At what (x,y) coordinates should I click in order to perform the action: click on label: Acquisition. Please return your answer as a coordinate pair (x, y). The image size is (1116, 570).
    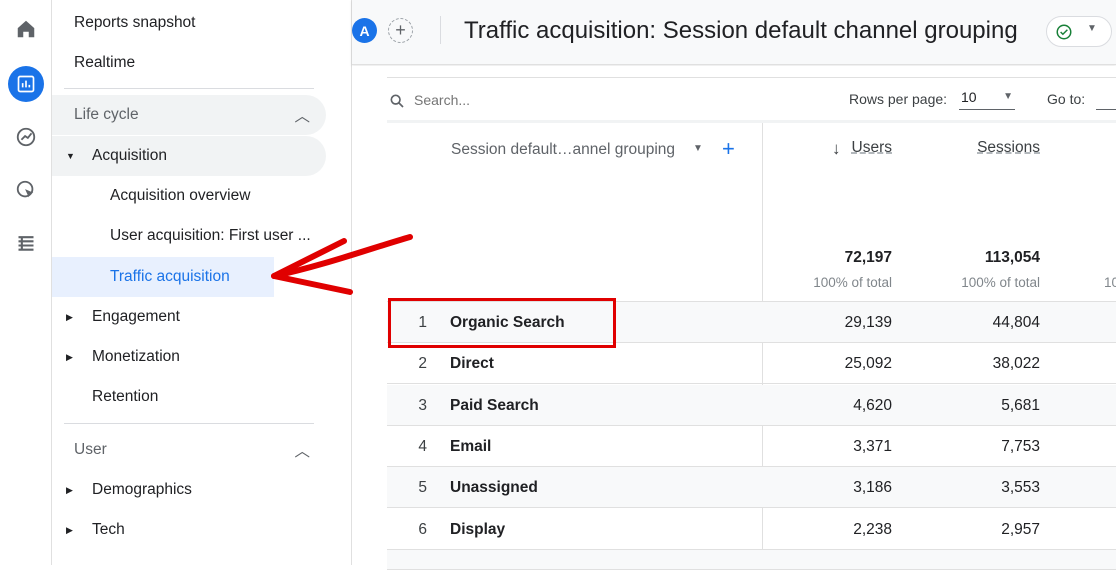
    Looking at the image, I should click on (129, 155).